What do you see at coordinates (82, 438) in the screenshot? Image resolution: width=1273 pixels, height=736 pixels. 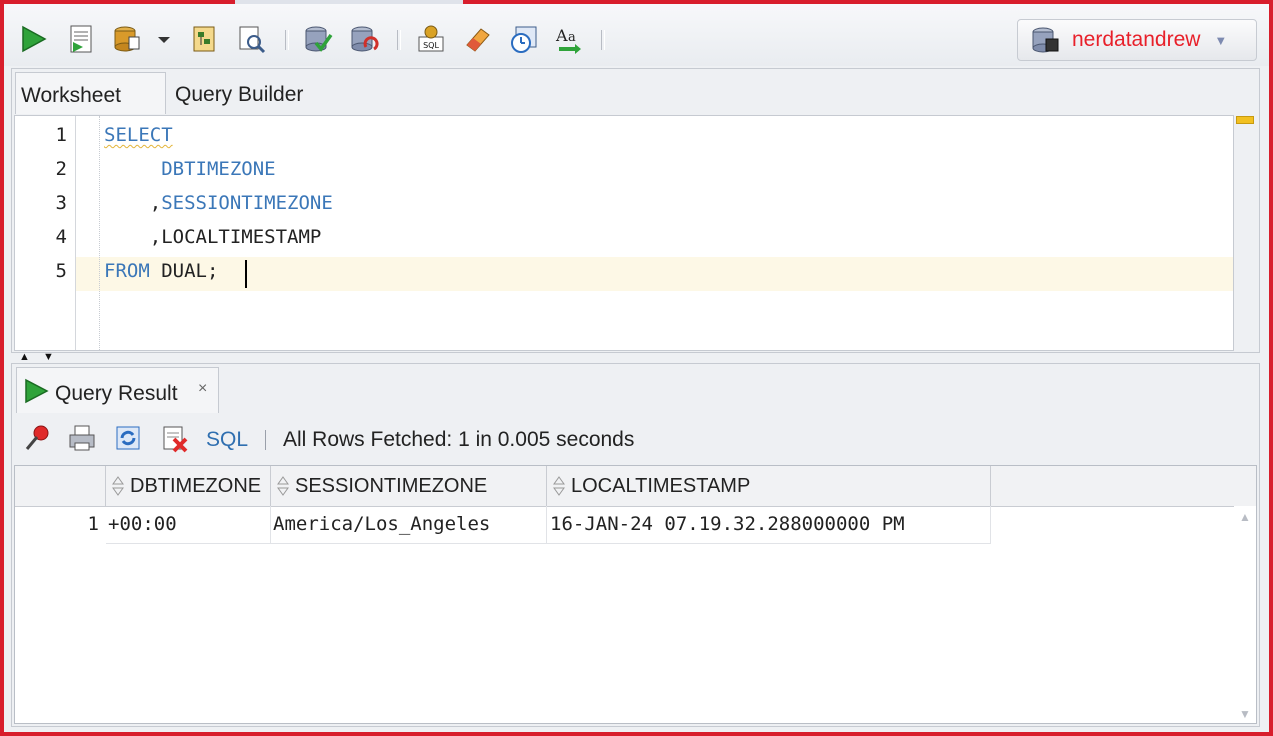 I see `print-icon` at bounding box center [82, 438].